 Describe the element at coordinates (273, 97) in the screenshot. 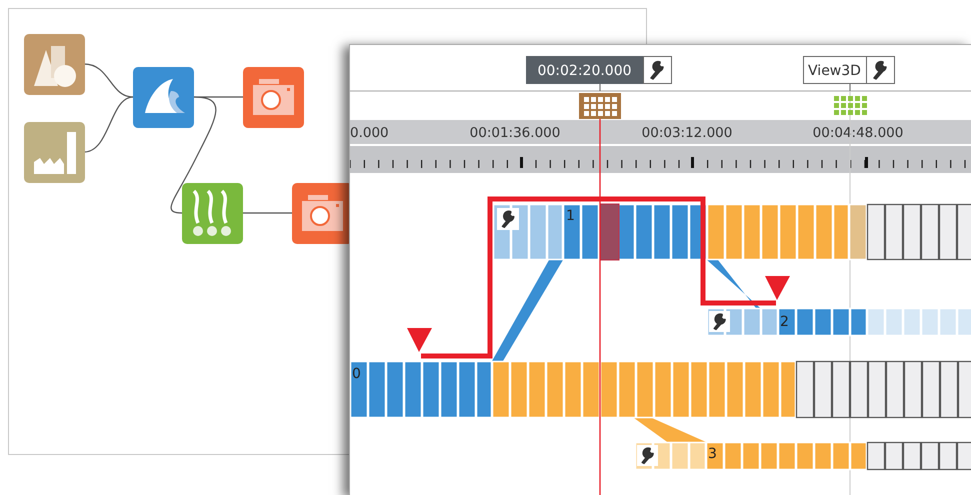

I see `camera-node` at that location.